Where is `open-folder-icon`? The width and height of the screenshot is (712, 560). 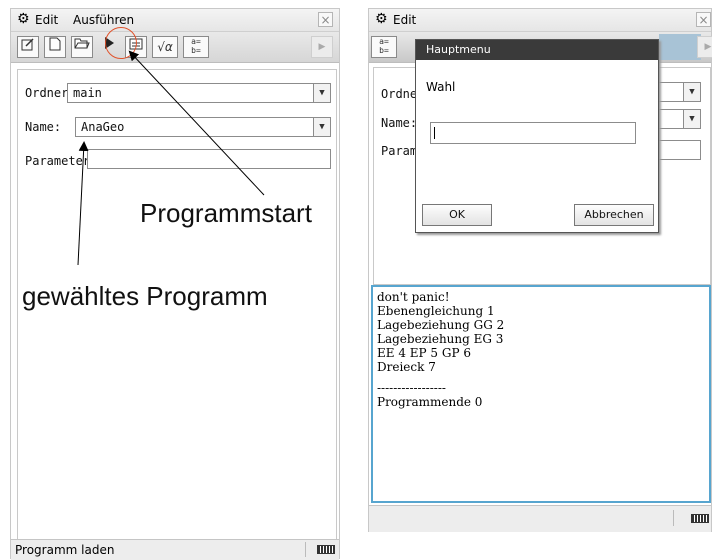 open-folder-icon is located at coordinates (82, 47).